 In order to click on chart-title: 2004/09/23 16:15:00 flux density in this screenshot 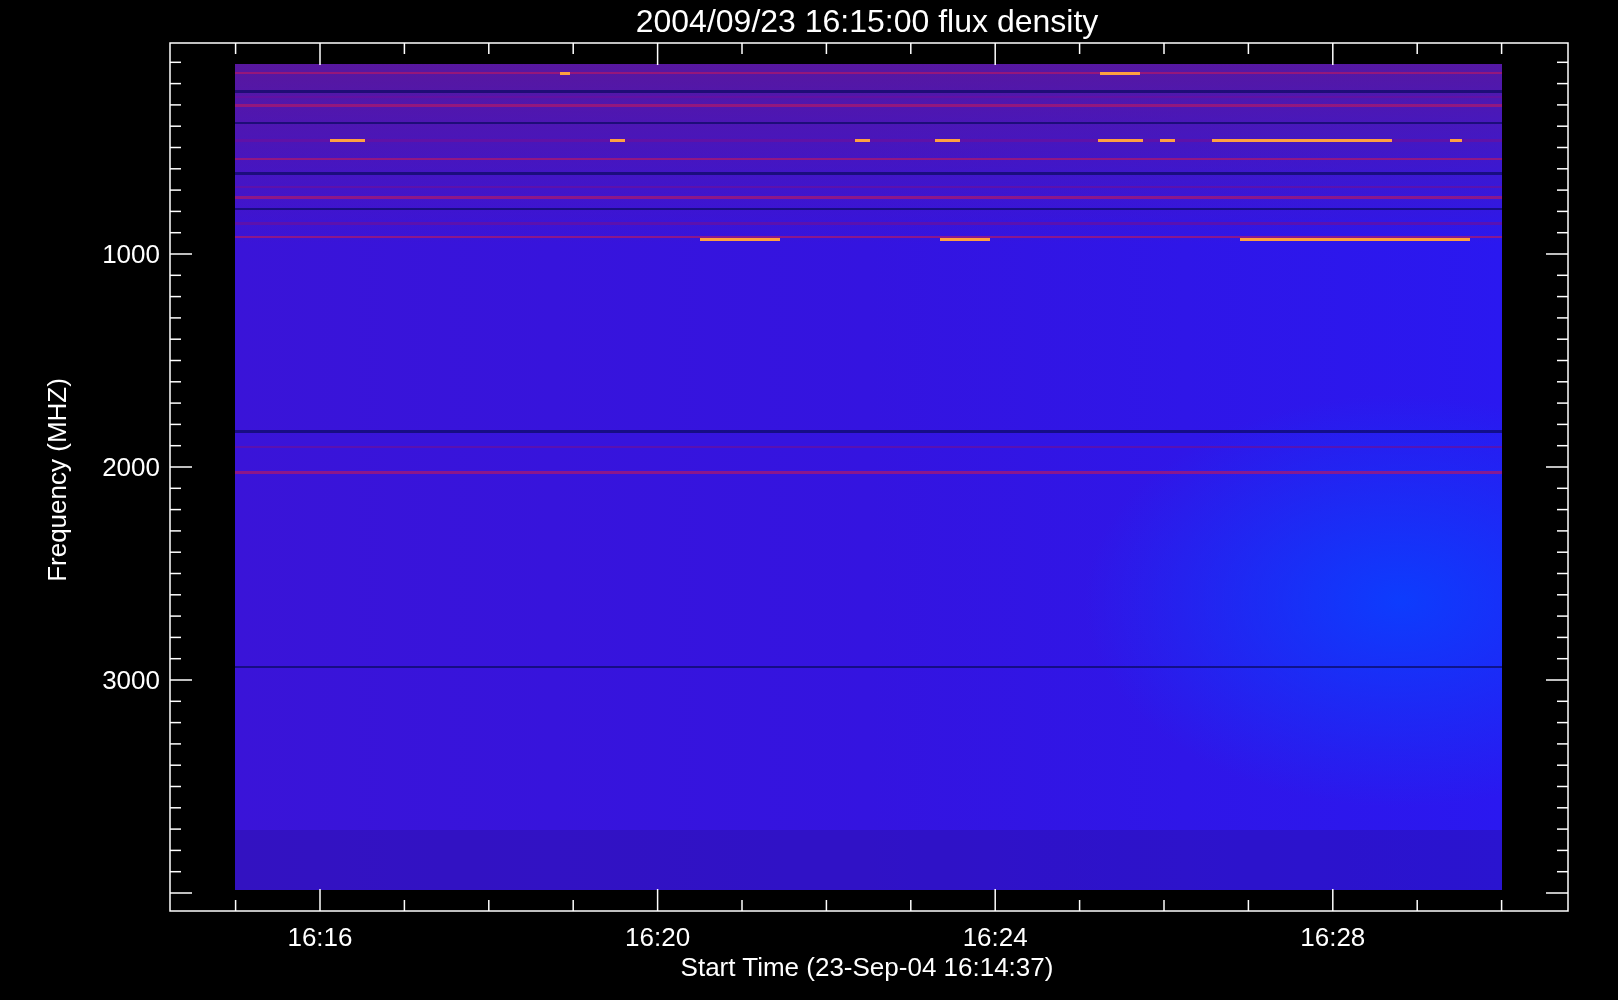, I will do `click(867, 21)`.